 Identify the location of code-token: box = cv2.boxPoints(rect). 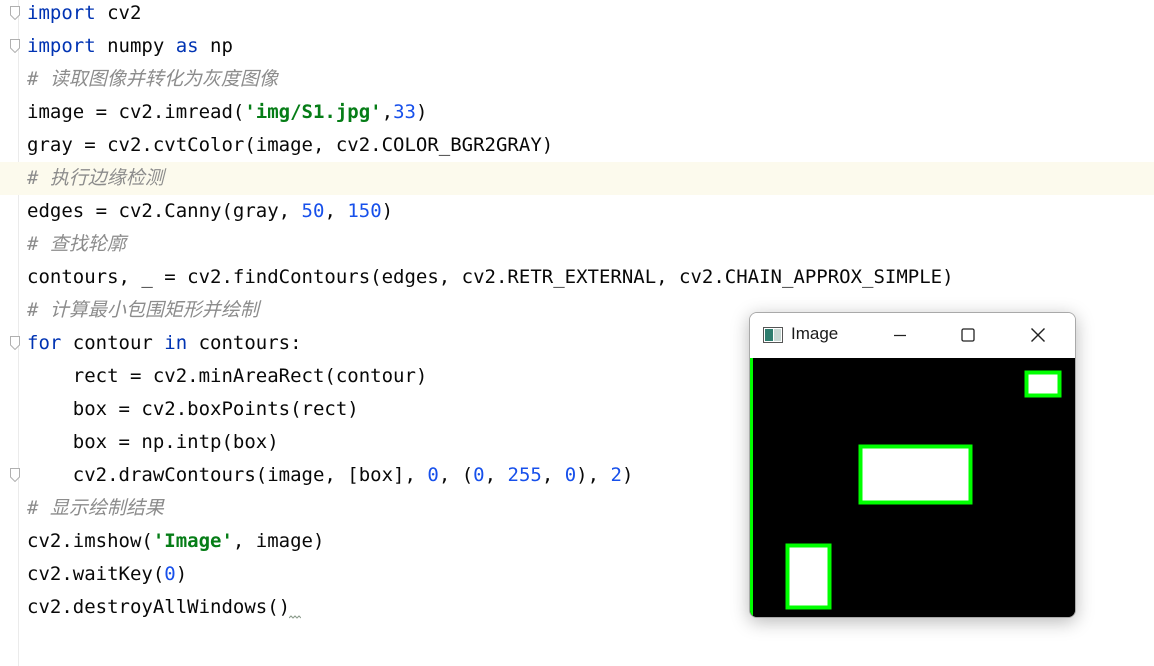
(193, 409).